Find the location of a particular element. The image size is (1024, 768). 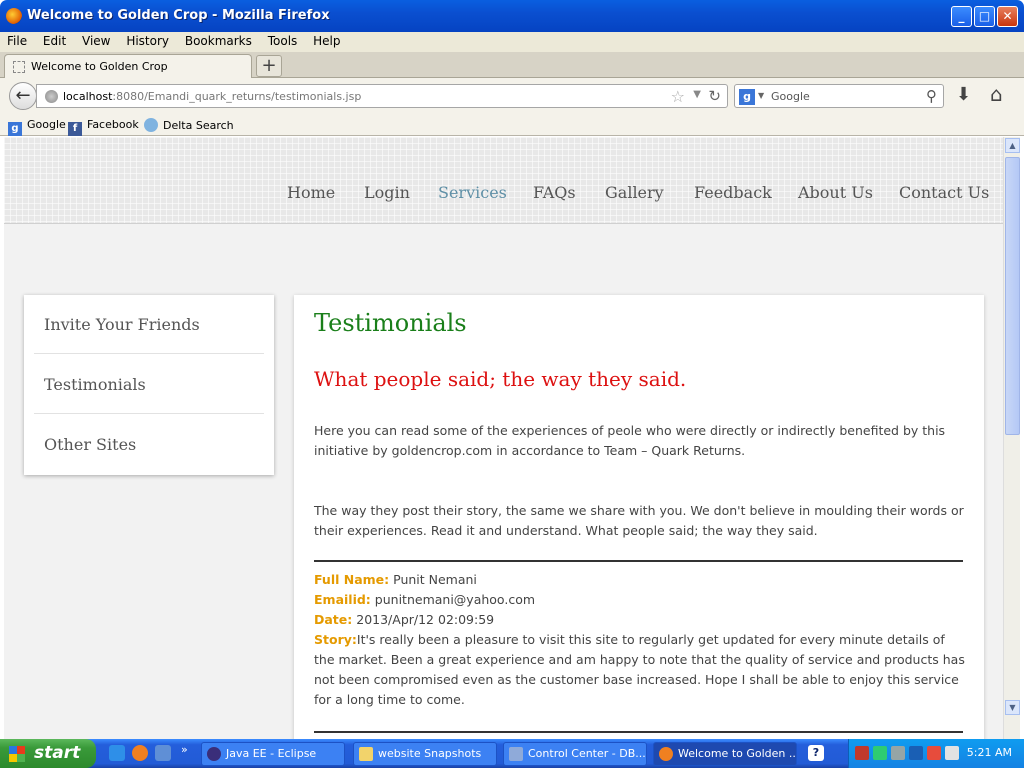

taskbar-item-eclipse: Java EE - Eclipse is located at coordinates (273, 754).